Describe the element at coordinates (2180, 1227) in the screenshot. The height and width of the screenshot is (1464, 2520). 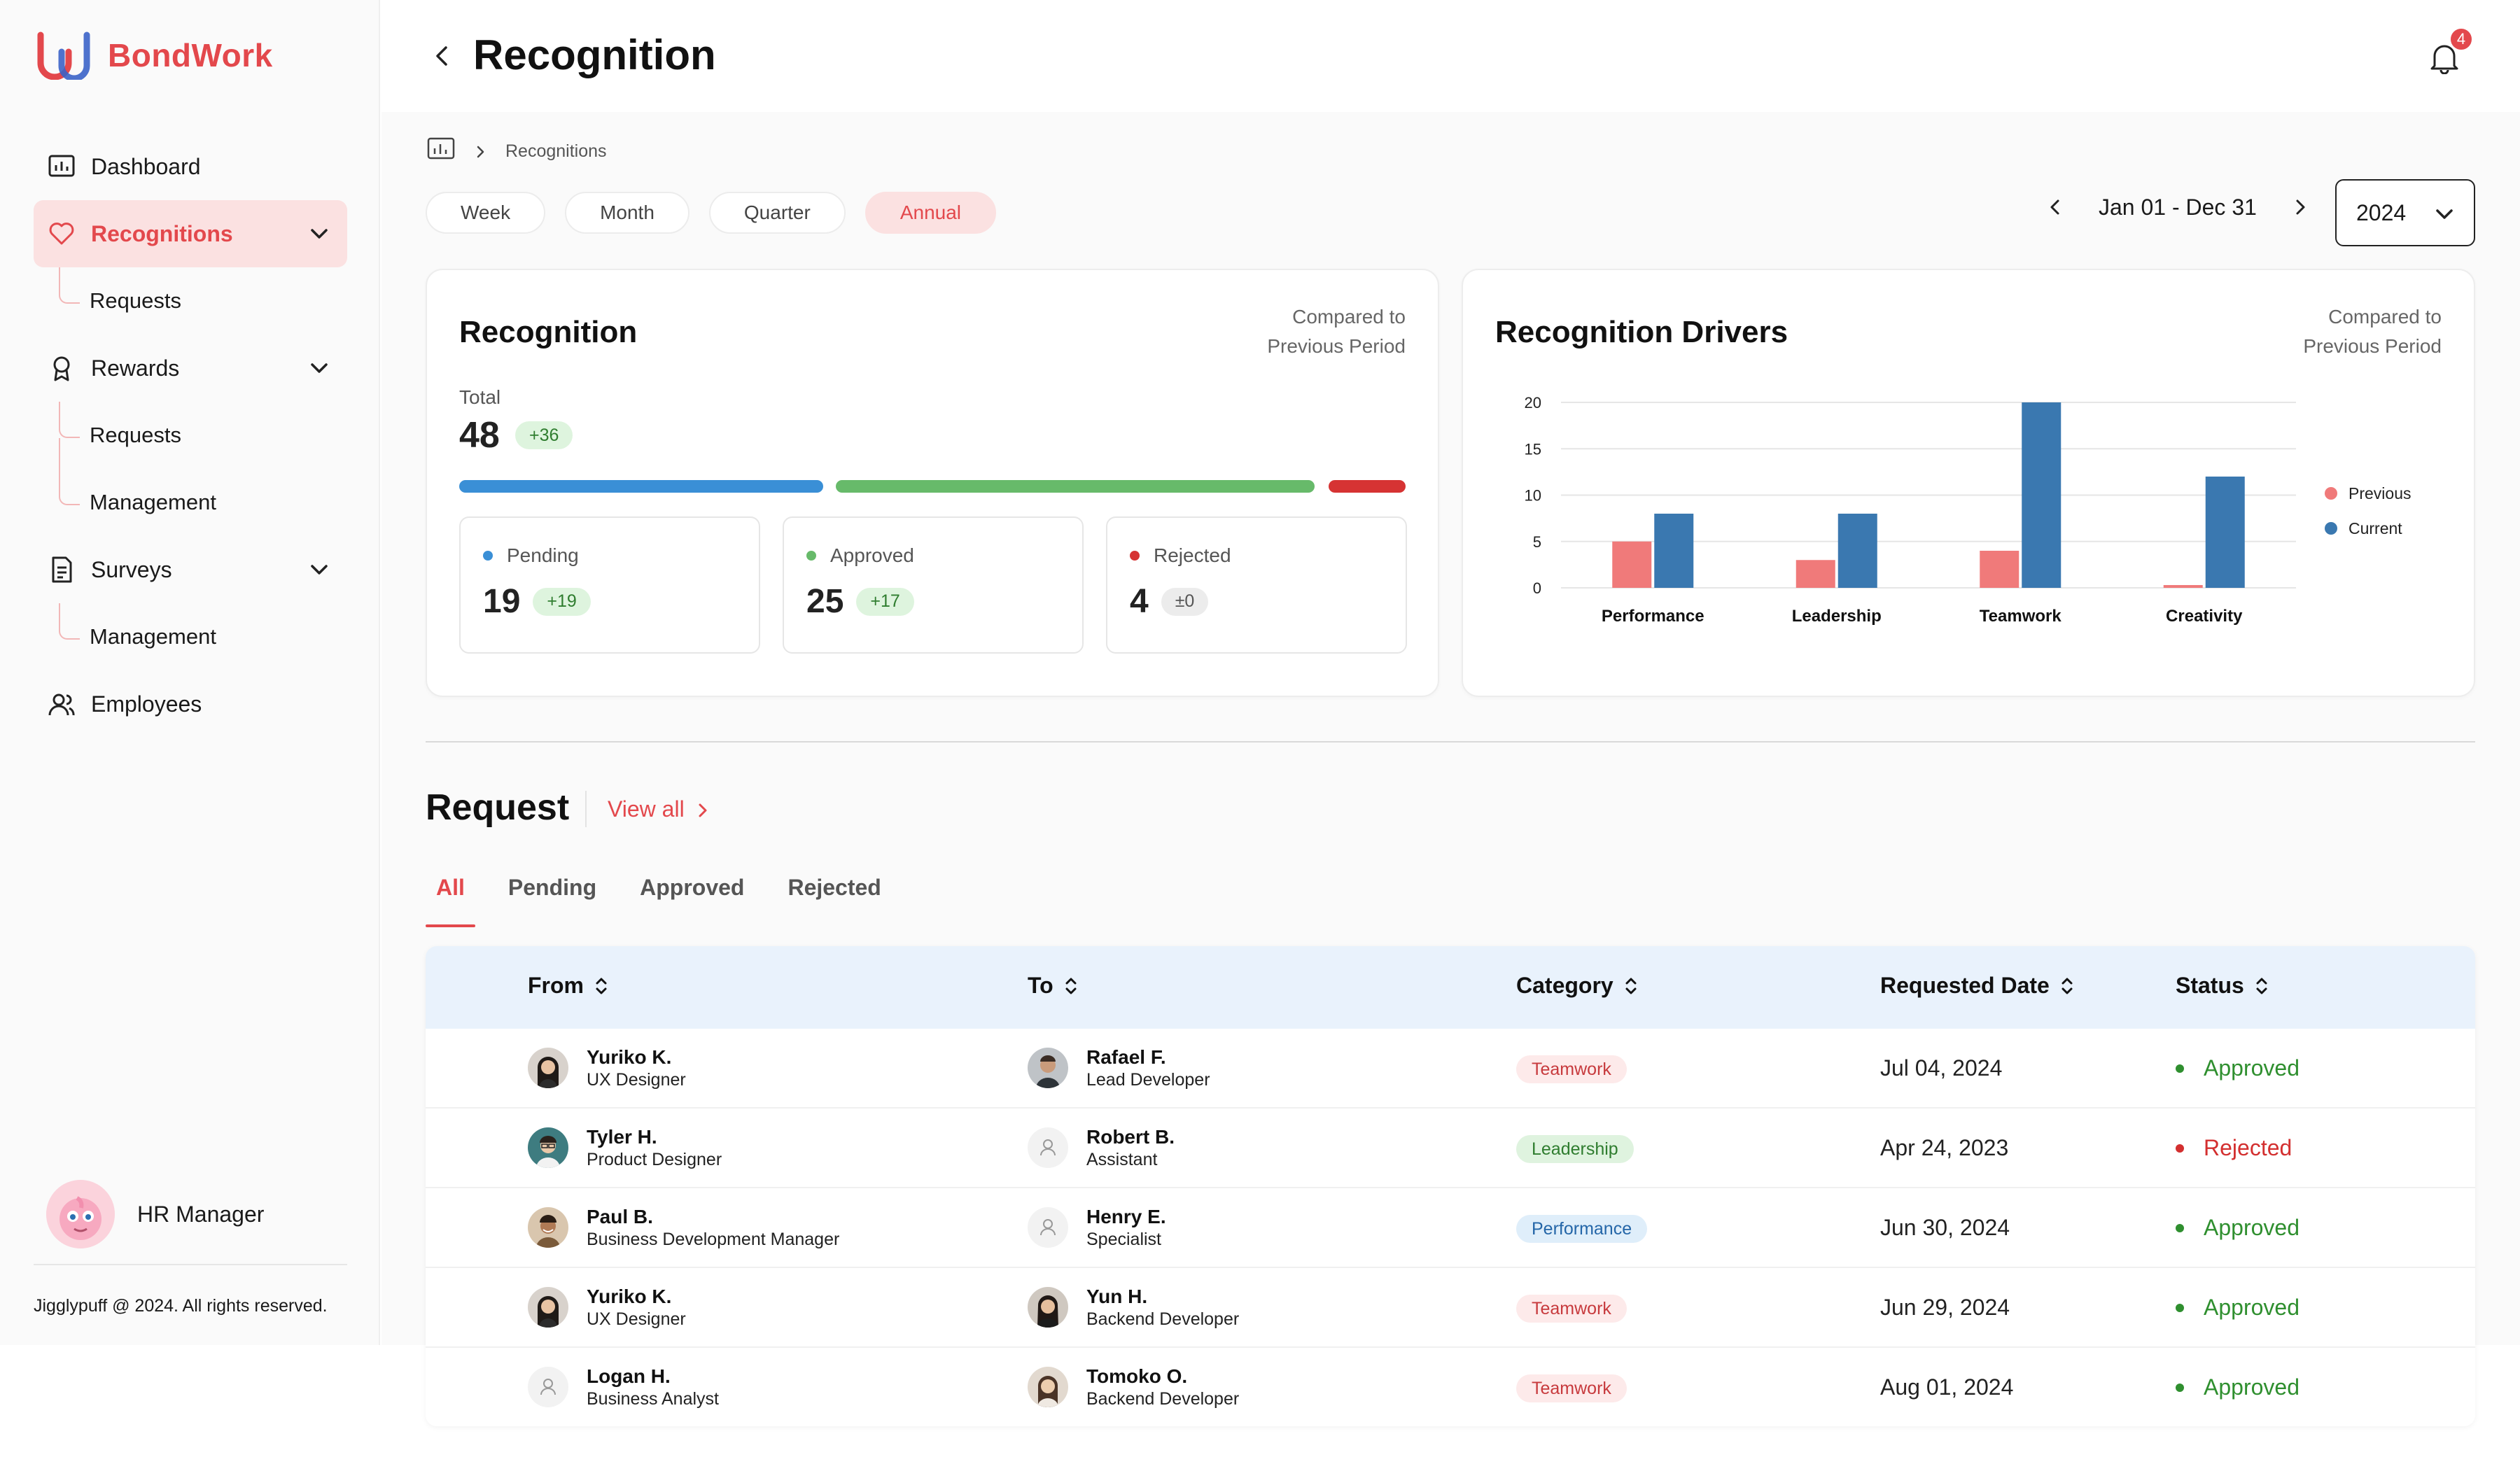
I see `status-dot` at that location.